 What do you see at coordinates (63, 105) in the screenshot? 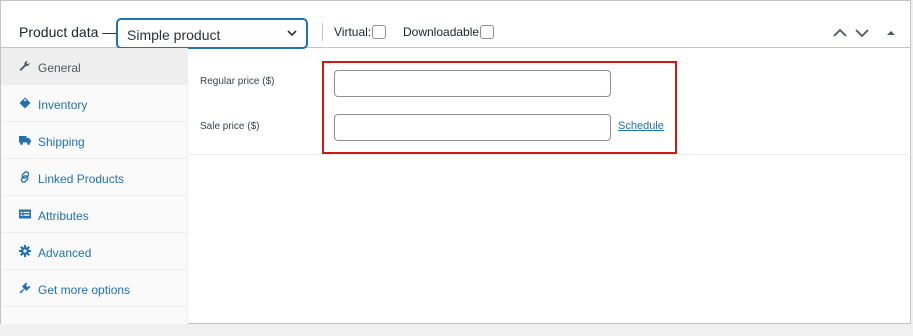
I see `tab-inventory-label: Inventory` at bounding box center [63, 105].